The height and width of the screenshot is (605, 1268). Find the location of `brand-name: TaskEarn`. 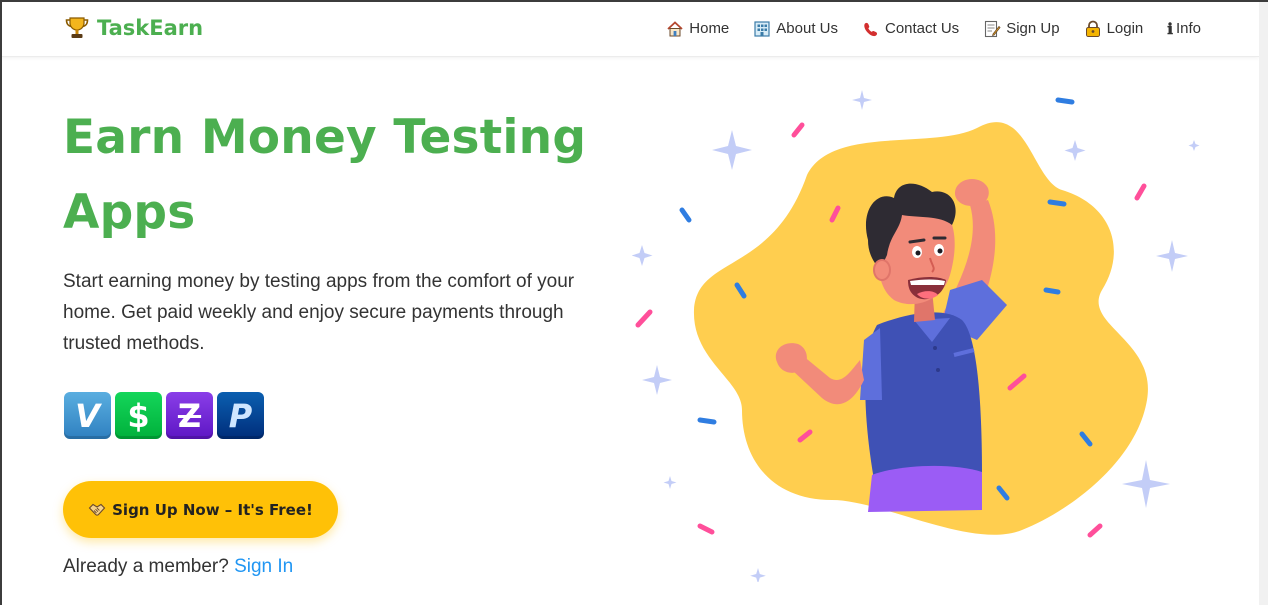

brand-name: TaskEarn is located at coordinates (150, 28).